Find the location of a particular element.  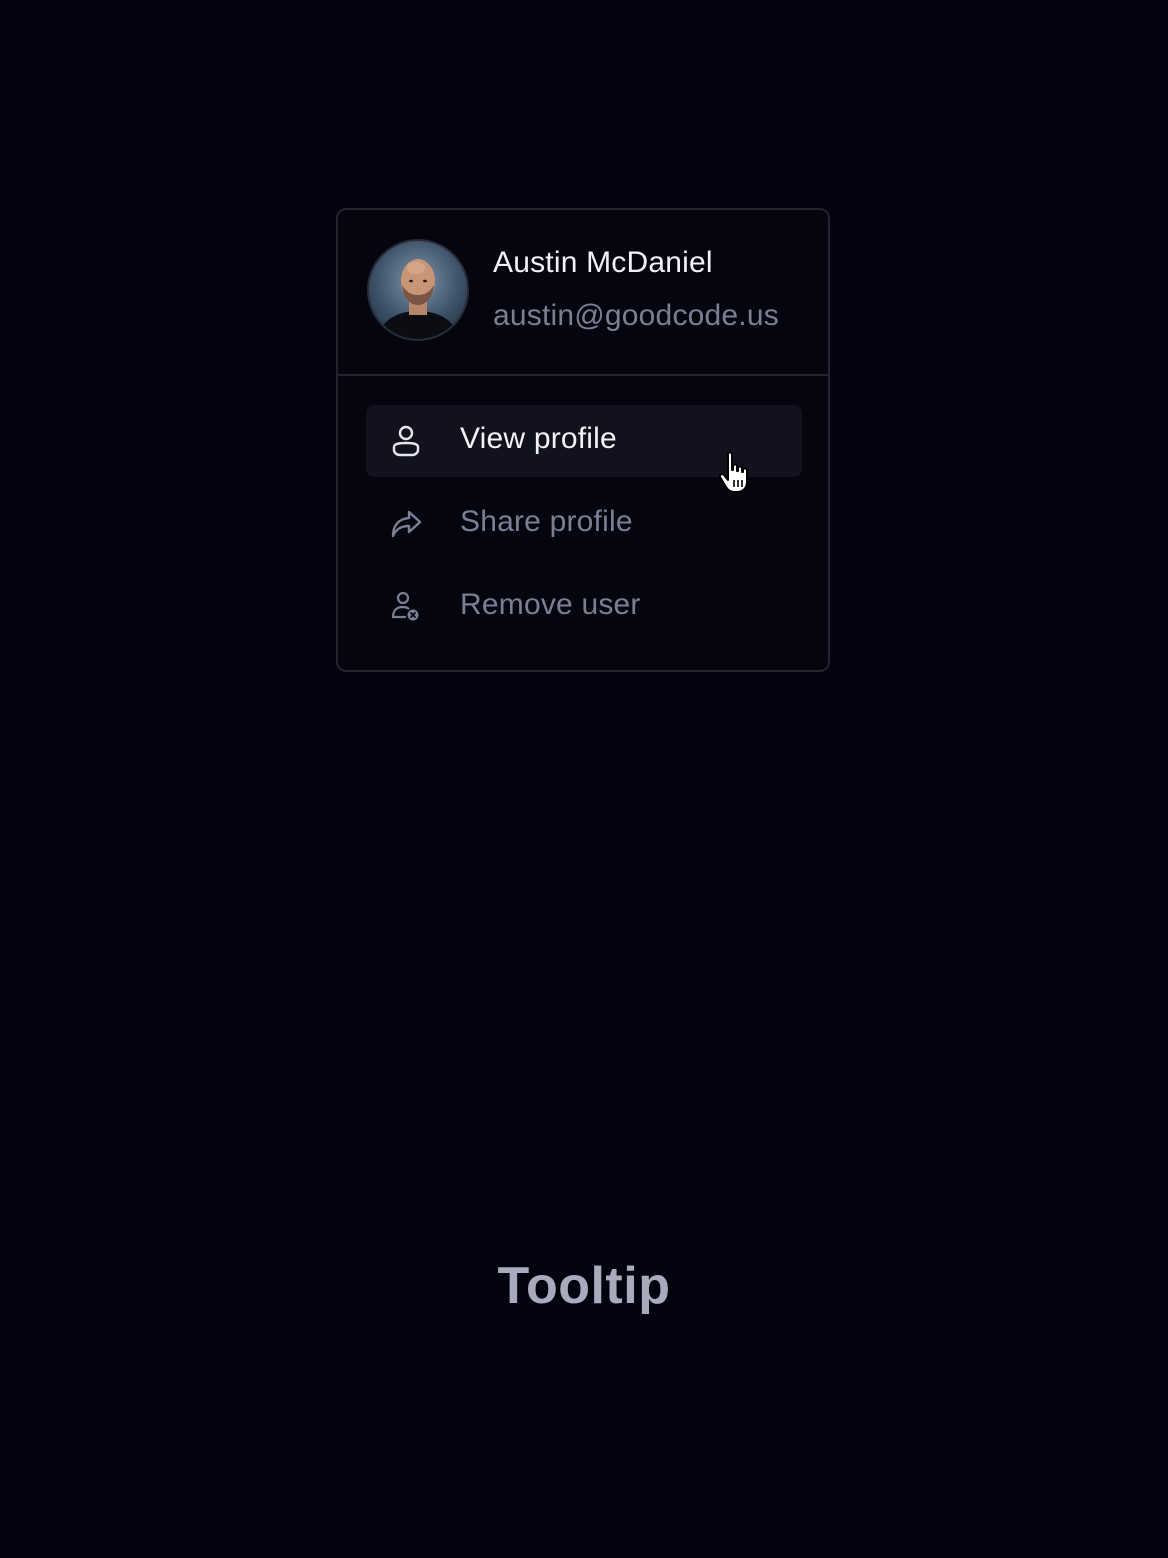

menu-item-label: View profile is located at coordinates (538, 438).